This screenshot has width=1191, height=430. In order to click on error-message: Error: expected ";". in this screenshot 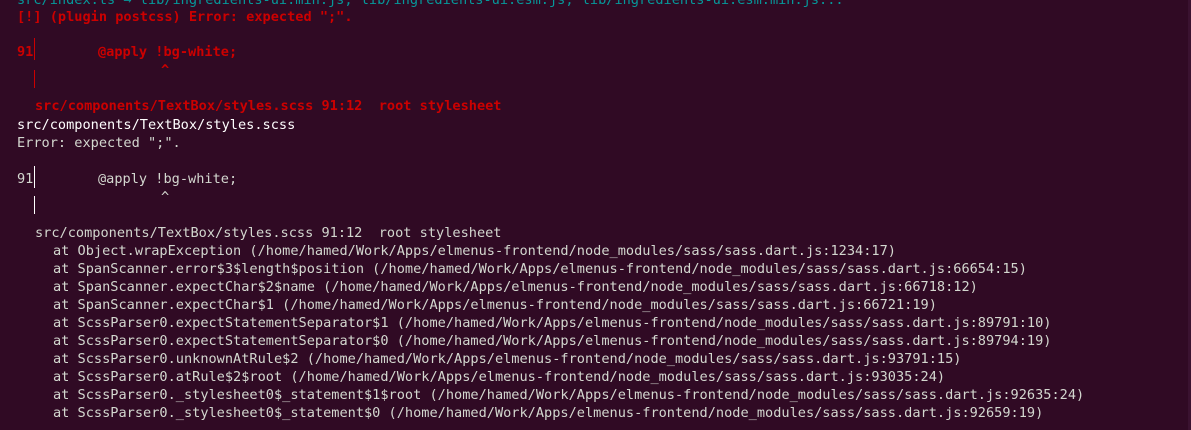, I will do `click(99, 143)`.